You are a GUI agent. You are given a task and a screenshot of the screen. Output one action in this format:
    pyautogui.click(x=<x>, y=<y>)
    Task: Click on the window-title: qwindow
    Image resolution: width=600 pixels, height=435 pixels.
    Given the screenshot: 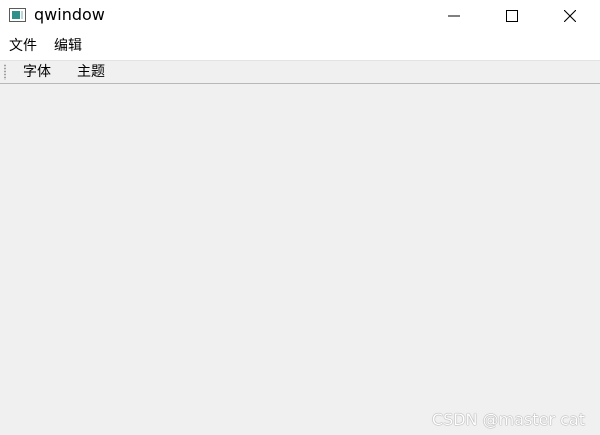 What is the action you would take?
    pyautogui.click(x=69, y=14)
    